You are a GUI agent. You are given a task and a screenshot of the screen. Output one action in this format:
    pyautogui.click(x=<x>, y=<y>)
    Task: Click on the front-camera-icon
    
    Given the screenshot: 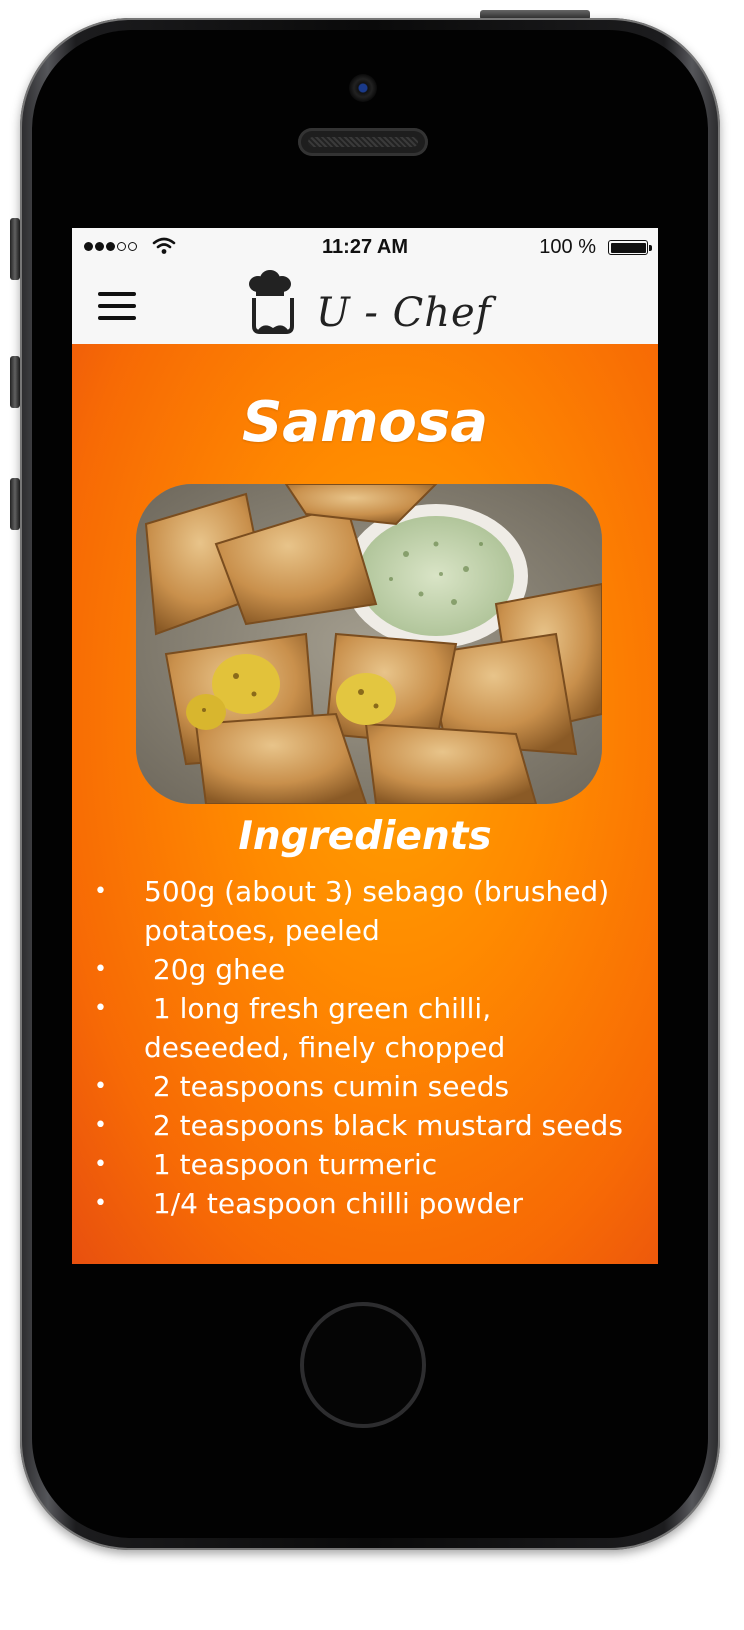 What is the action you would take?
    pyautogui.click(x=363, y=88)
    